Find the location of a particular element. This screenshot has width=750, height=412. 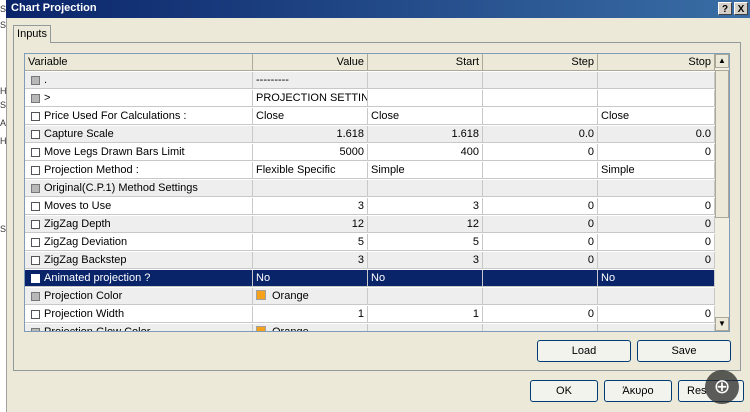

ok-button: OK is located at coordinates (564, 391).